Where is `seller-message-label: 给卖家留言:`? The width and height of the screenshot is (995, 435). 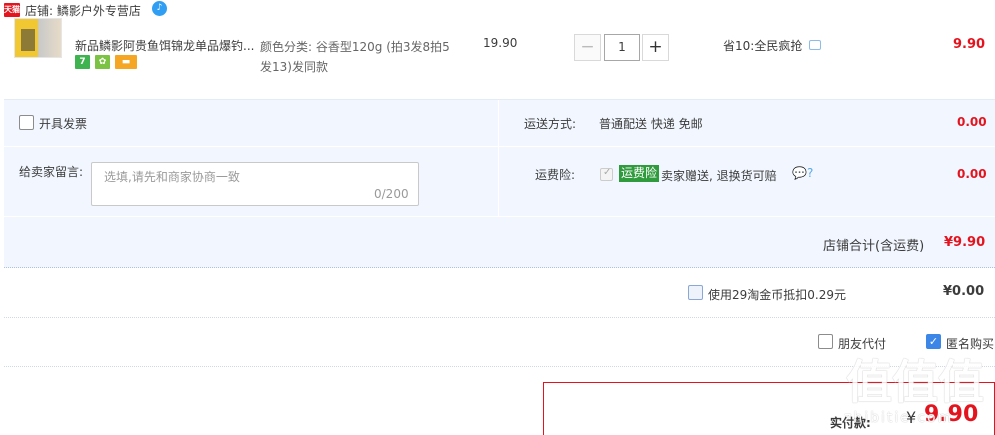 seller-message-label: 给卖家留言: is located at coordinates (51, 172).